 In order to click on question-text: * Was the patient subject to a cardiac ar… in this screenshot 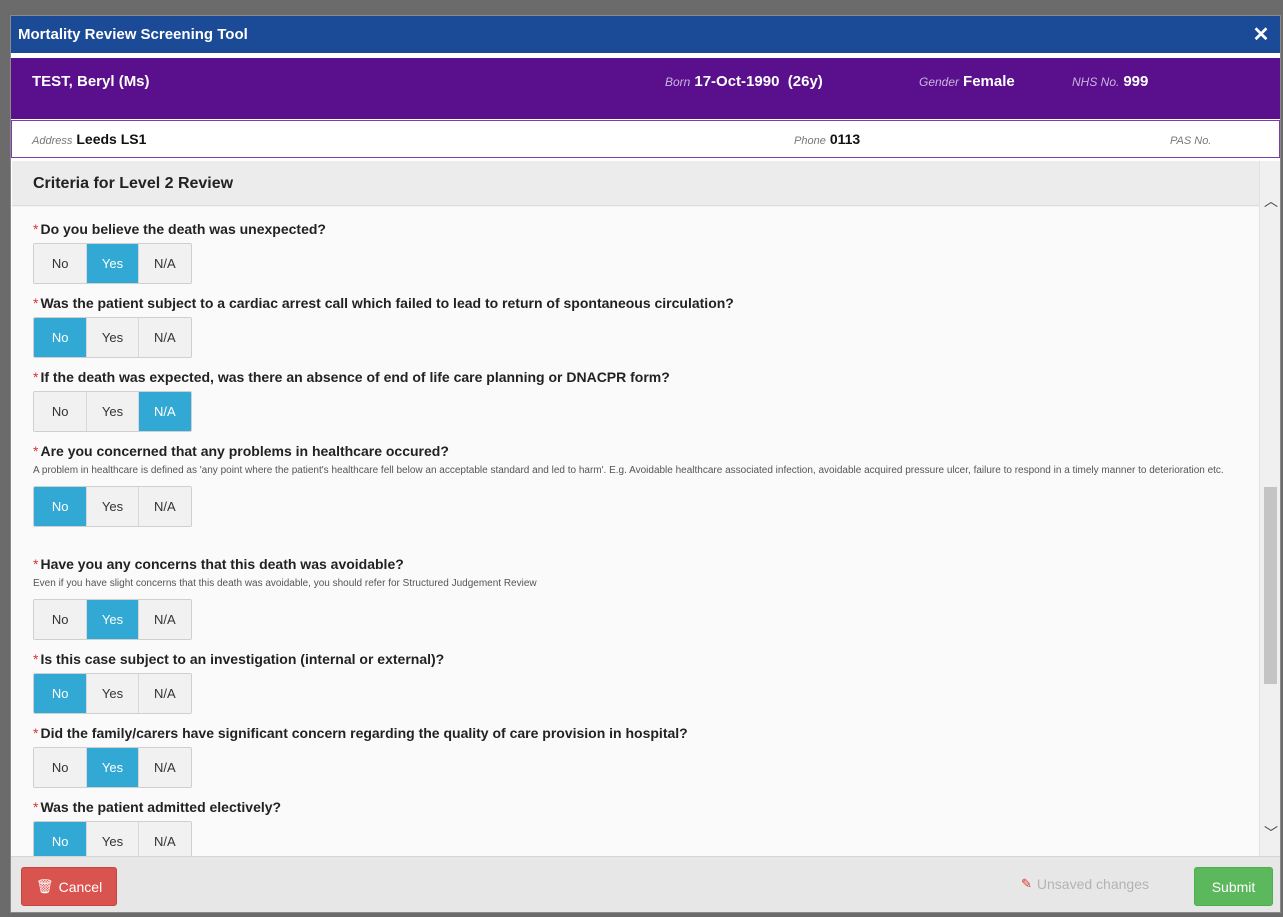, I will do `click(383, 303)`.